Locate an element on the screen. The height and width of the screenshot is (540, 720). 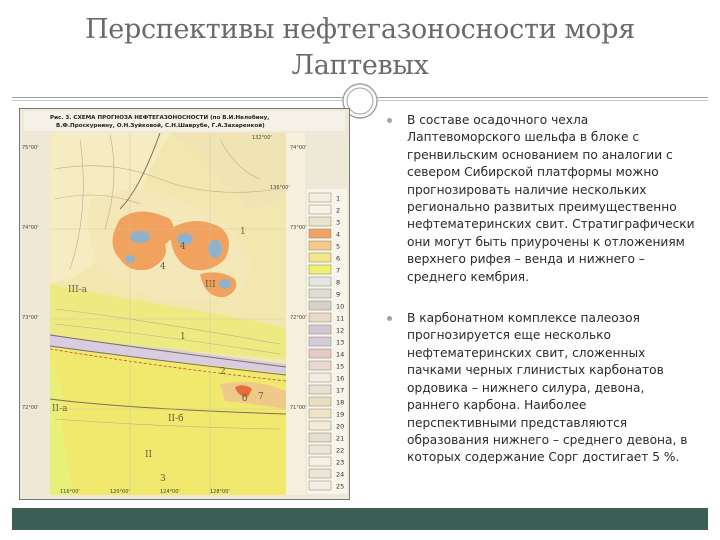
coordinate-label: 136°00' is located at coordinates (280, 188).